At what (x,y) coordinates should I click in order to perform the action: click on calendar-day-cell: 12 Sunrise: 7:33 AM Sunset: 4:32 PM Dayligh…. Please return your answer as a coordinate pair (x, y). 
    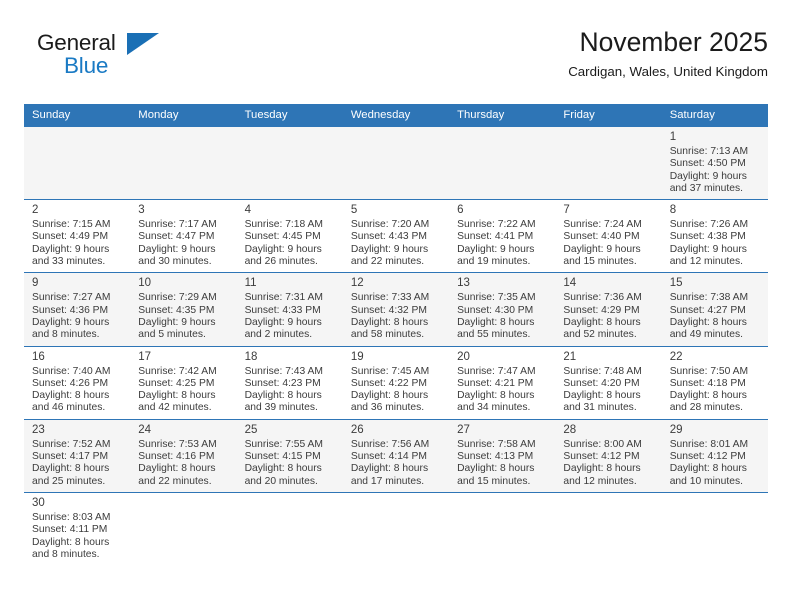
    Looking at the image, I should click on (396, 309).